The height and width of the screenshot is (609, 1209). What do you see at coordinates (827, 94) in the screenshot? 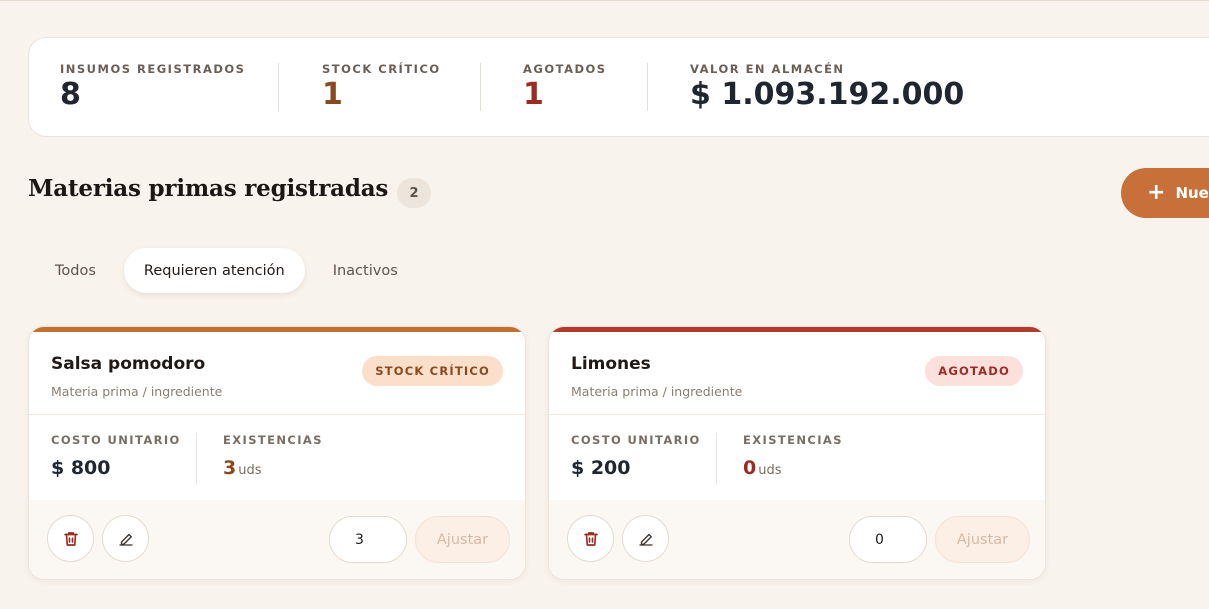
I see `stat-value: $ 1.093.192.000` at bounding box center [827, 94].